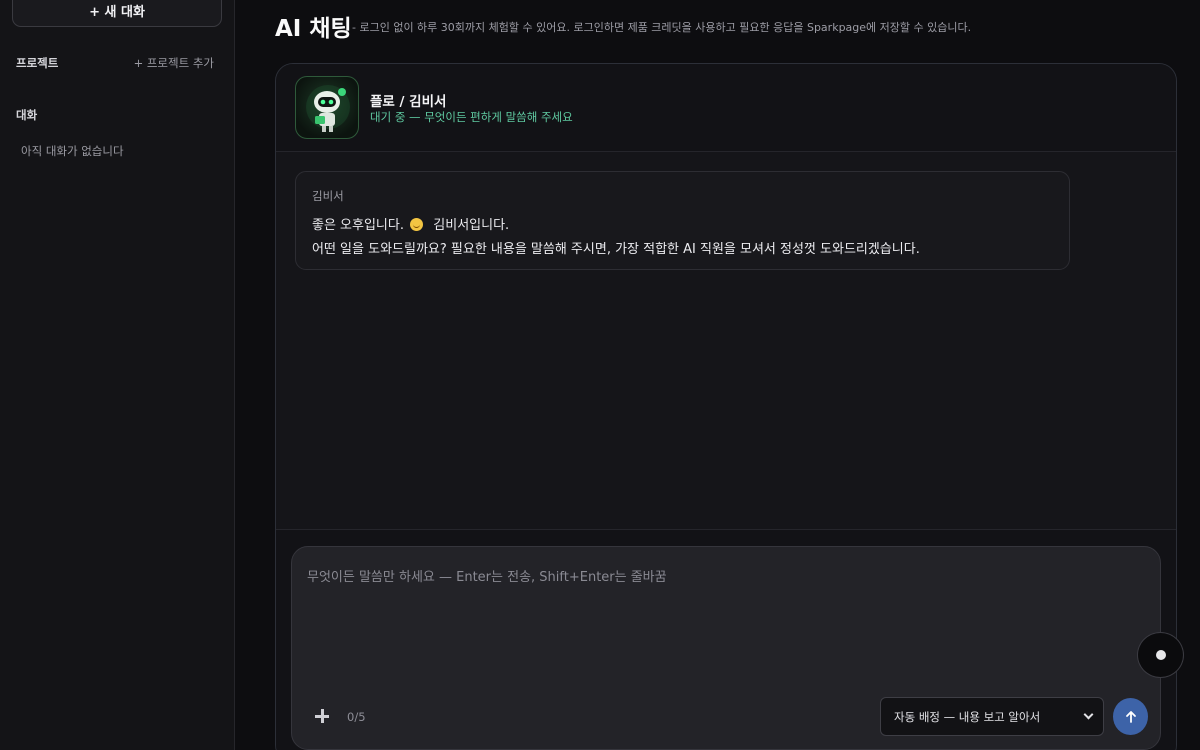  Describe the element at coordinates (356, 717) in the screenshot. I see `attachment-counter: 0/5` at that location.